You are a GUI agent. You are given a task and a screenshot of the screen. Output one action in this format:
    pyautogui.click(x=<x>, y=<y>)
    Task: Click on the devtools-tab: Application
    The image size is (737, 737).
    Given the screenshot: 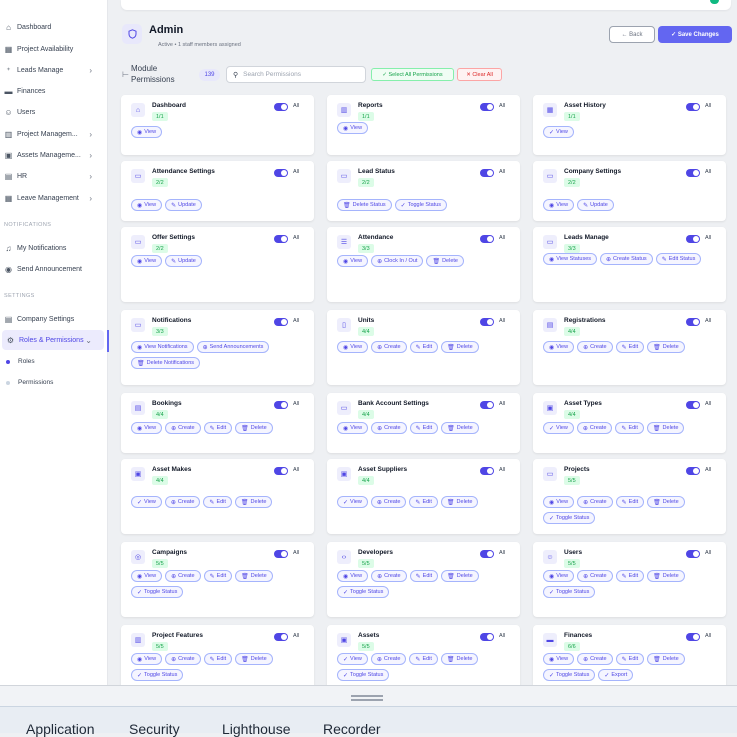 What is the action you would take?
    pyautogui.click(x=60, y=729)
    